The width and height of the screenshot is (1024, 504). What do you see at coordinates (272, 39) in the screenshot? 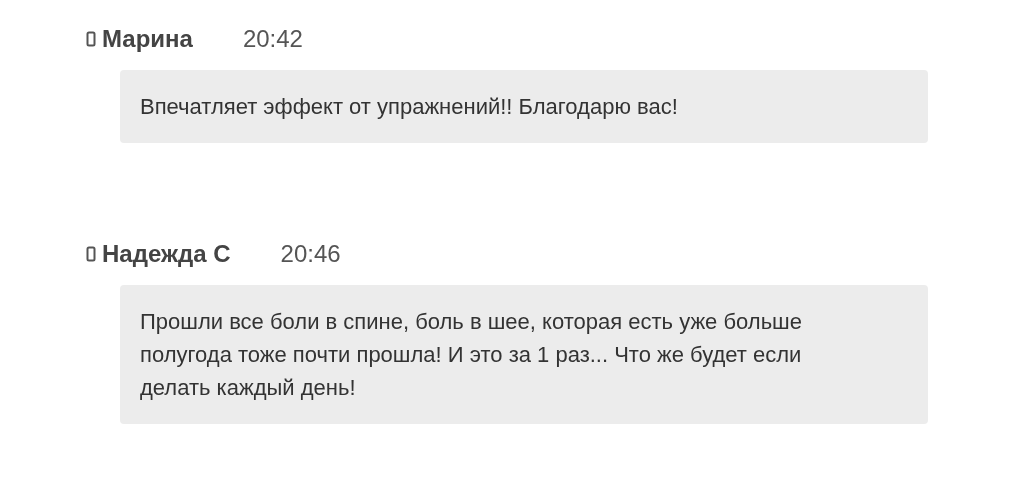
I see `message-time: 20:42` at bounding box center [272, 39].